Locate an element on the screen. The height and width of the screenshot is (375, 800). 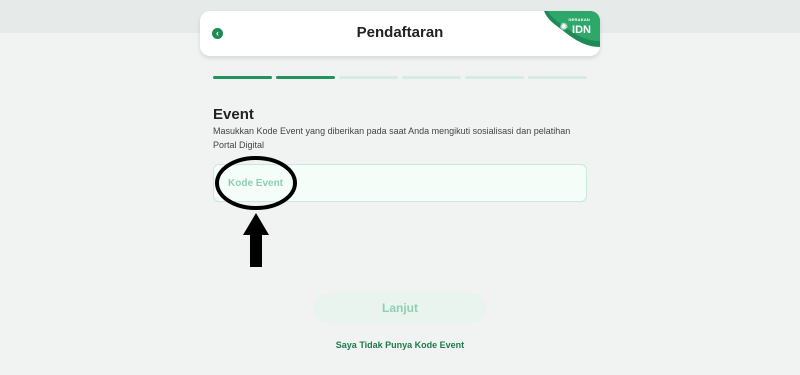
logo-text: IDN is located at coordinates (581, 30).